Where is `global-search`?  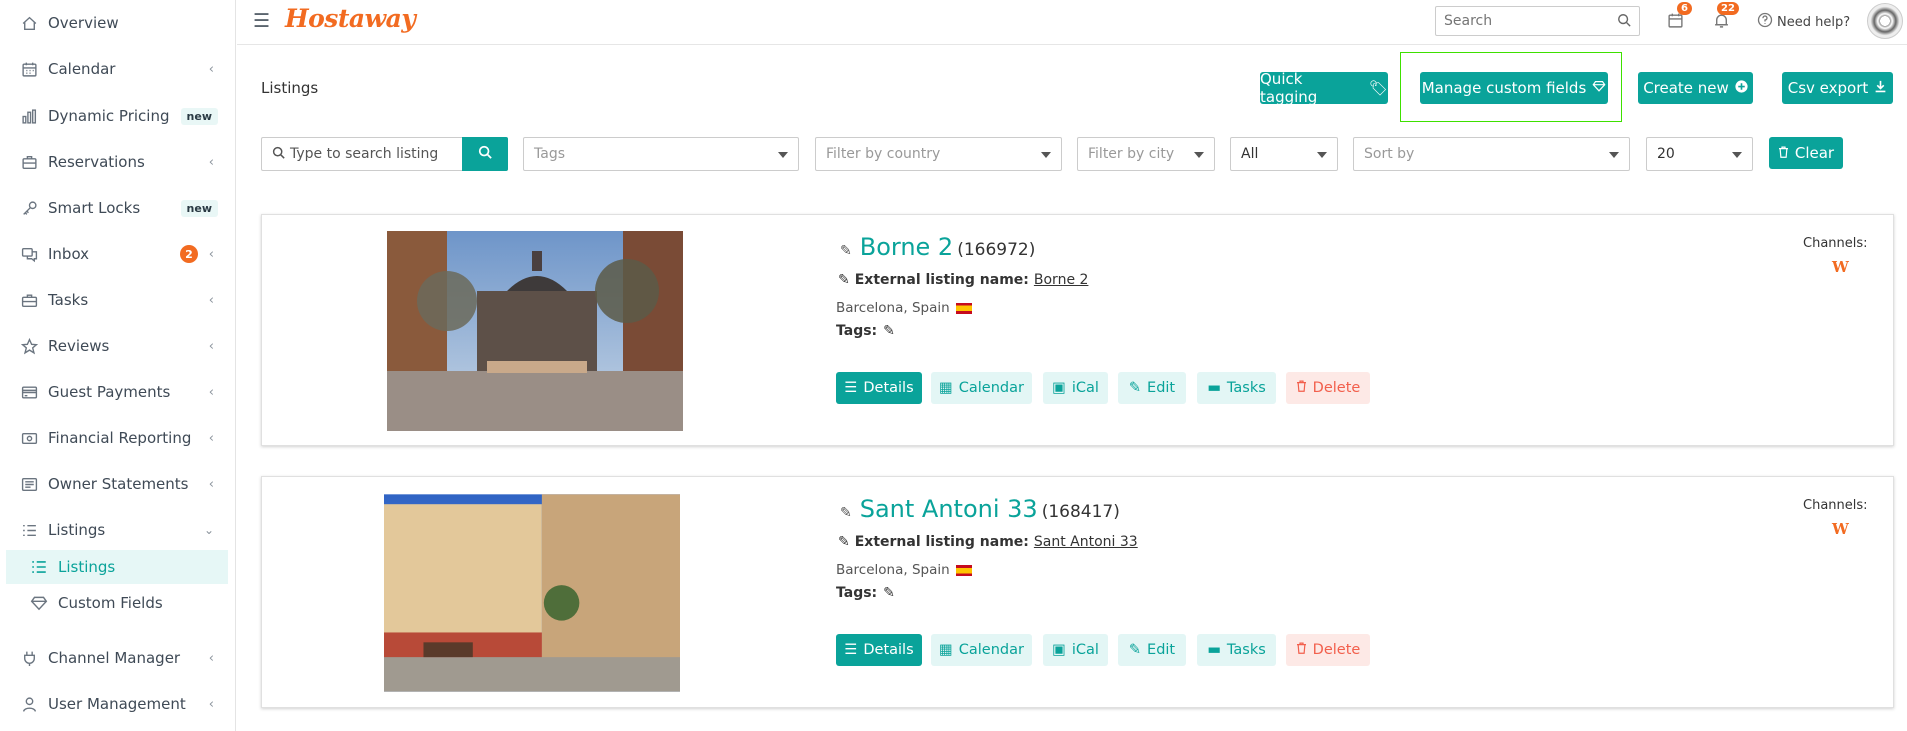 global-search is located at coordinates (1537, 21).